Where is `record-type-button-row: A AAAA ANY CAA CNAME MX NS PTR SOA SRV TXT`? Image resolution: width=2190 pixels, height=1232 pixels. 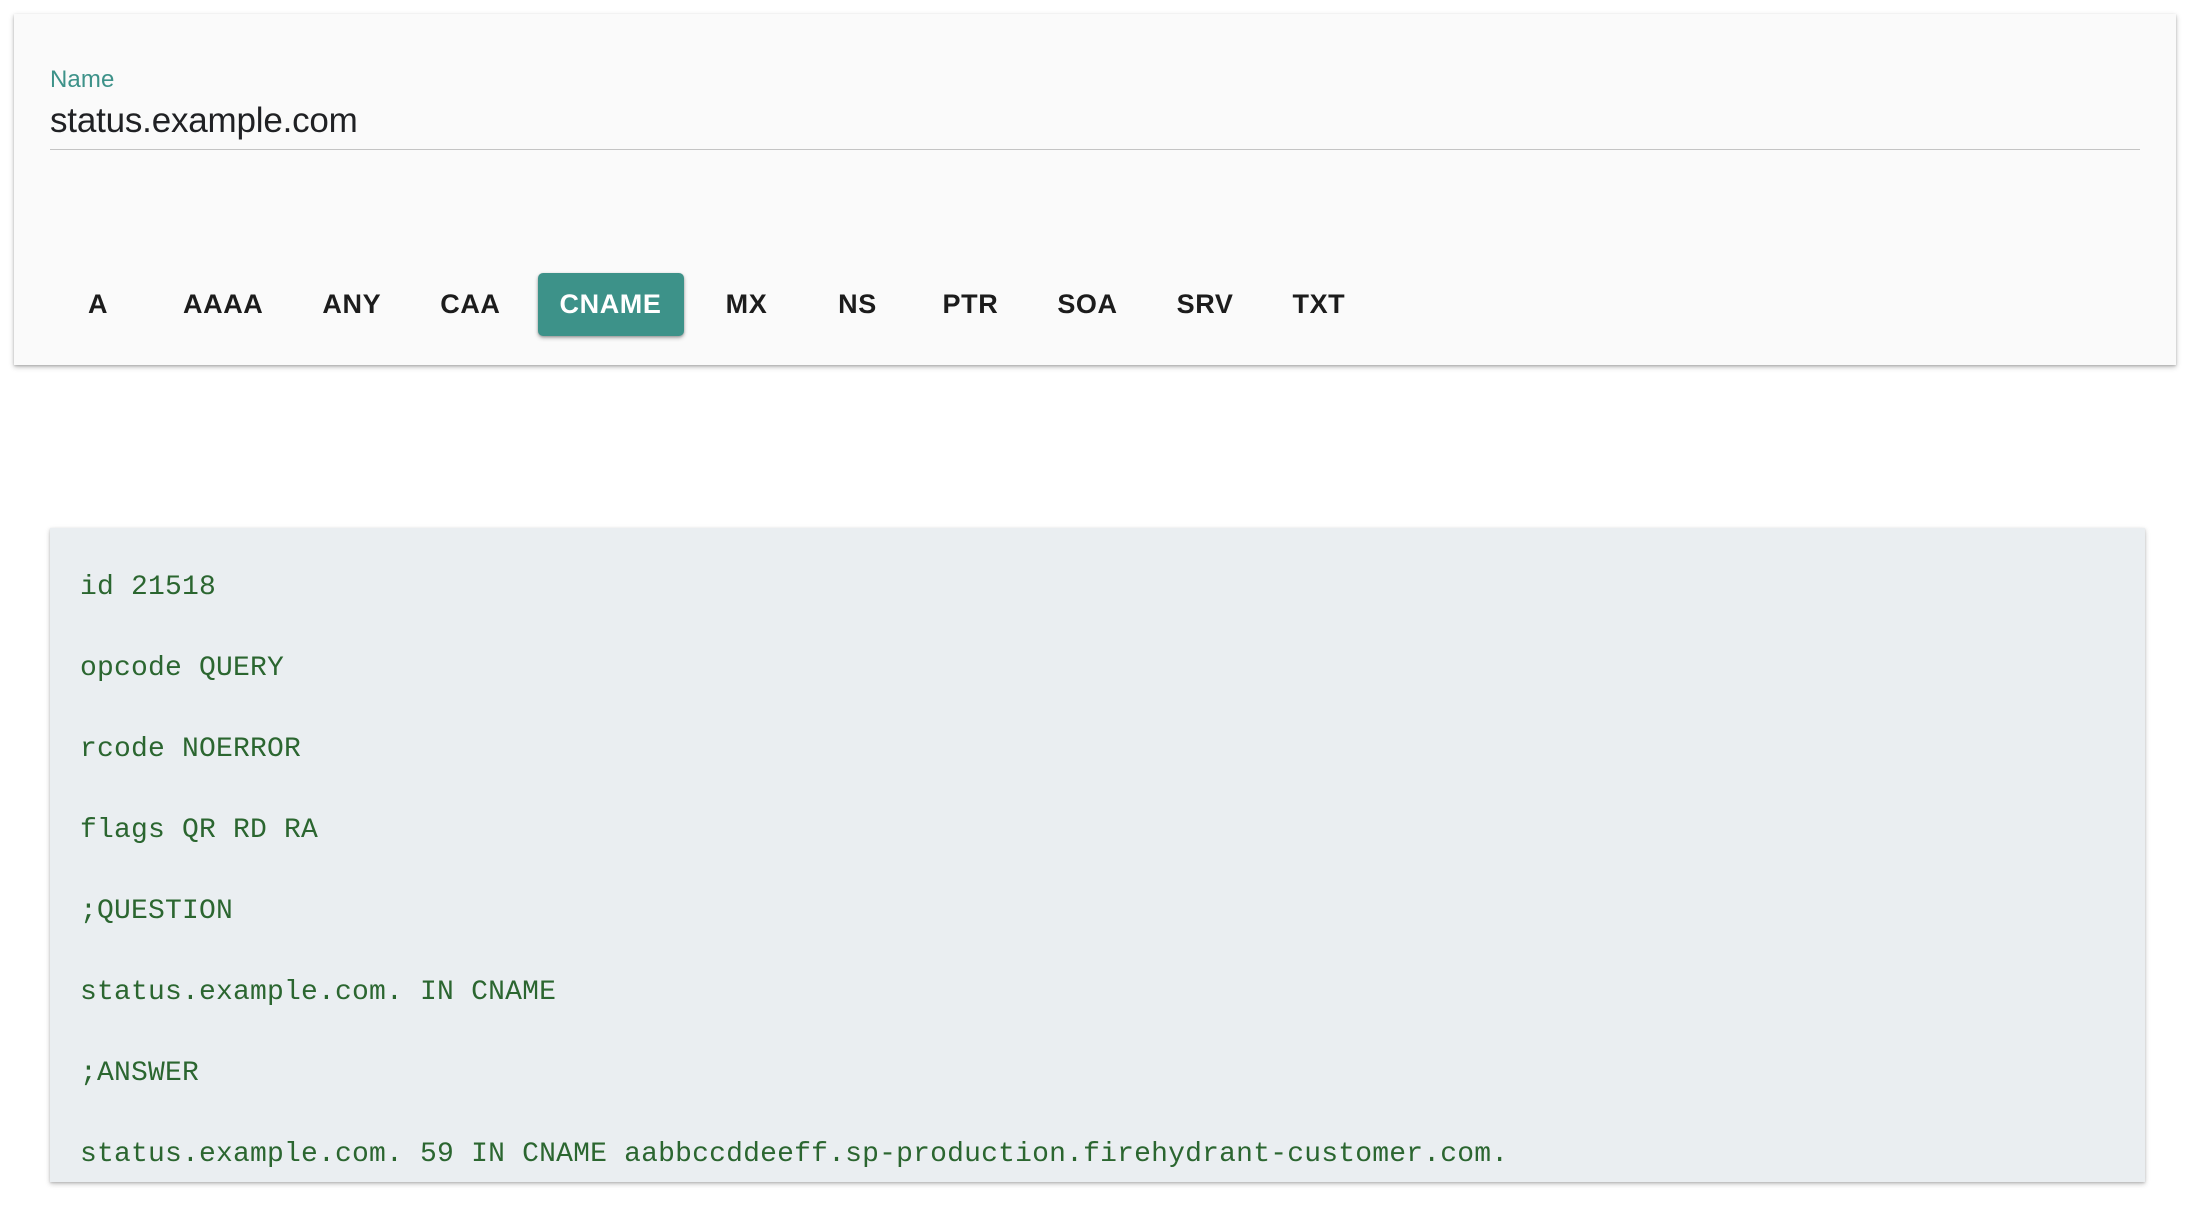 record-type-button-row: A AAAA ANY CAA CNAME MX NS PTR SOA SRV TXT is located at coordinates (716, 304).